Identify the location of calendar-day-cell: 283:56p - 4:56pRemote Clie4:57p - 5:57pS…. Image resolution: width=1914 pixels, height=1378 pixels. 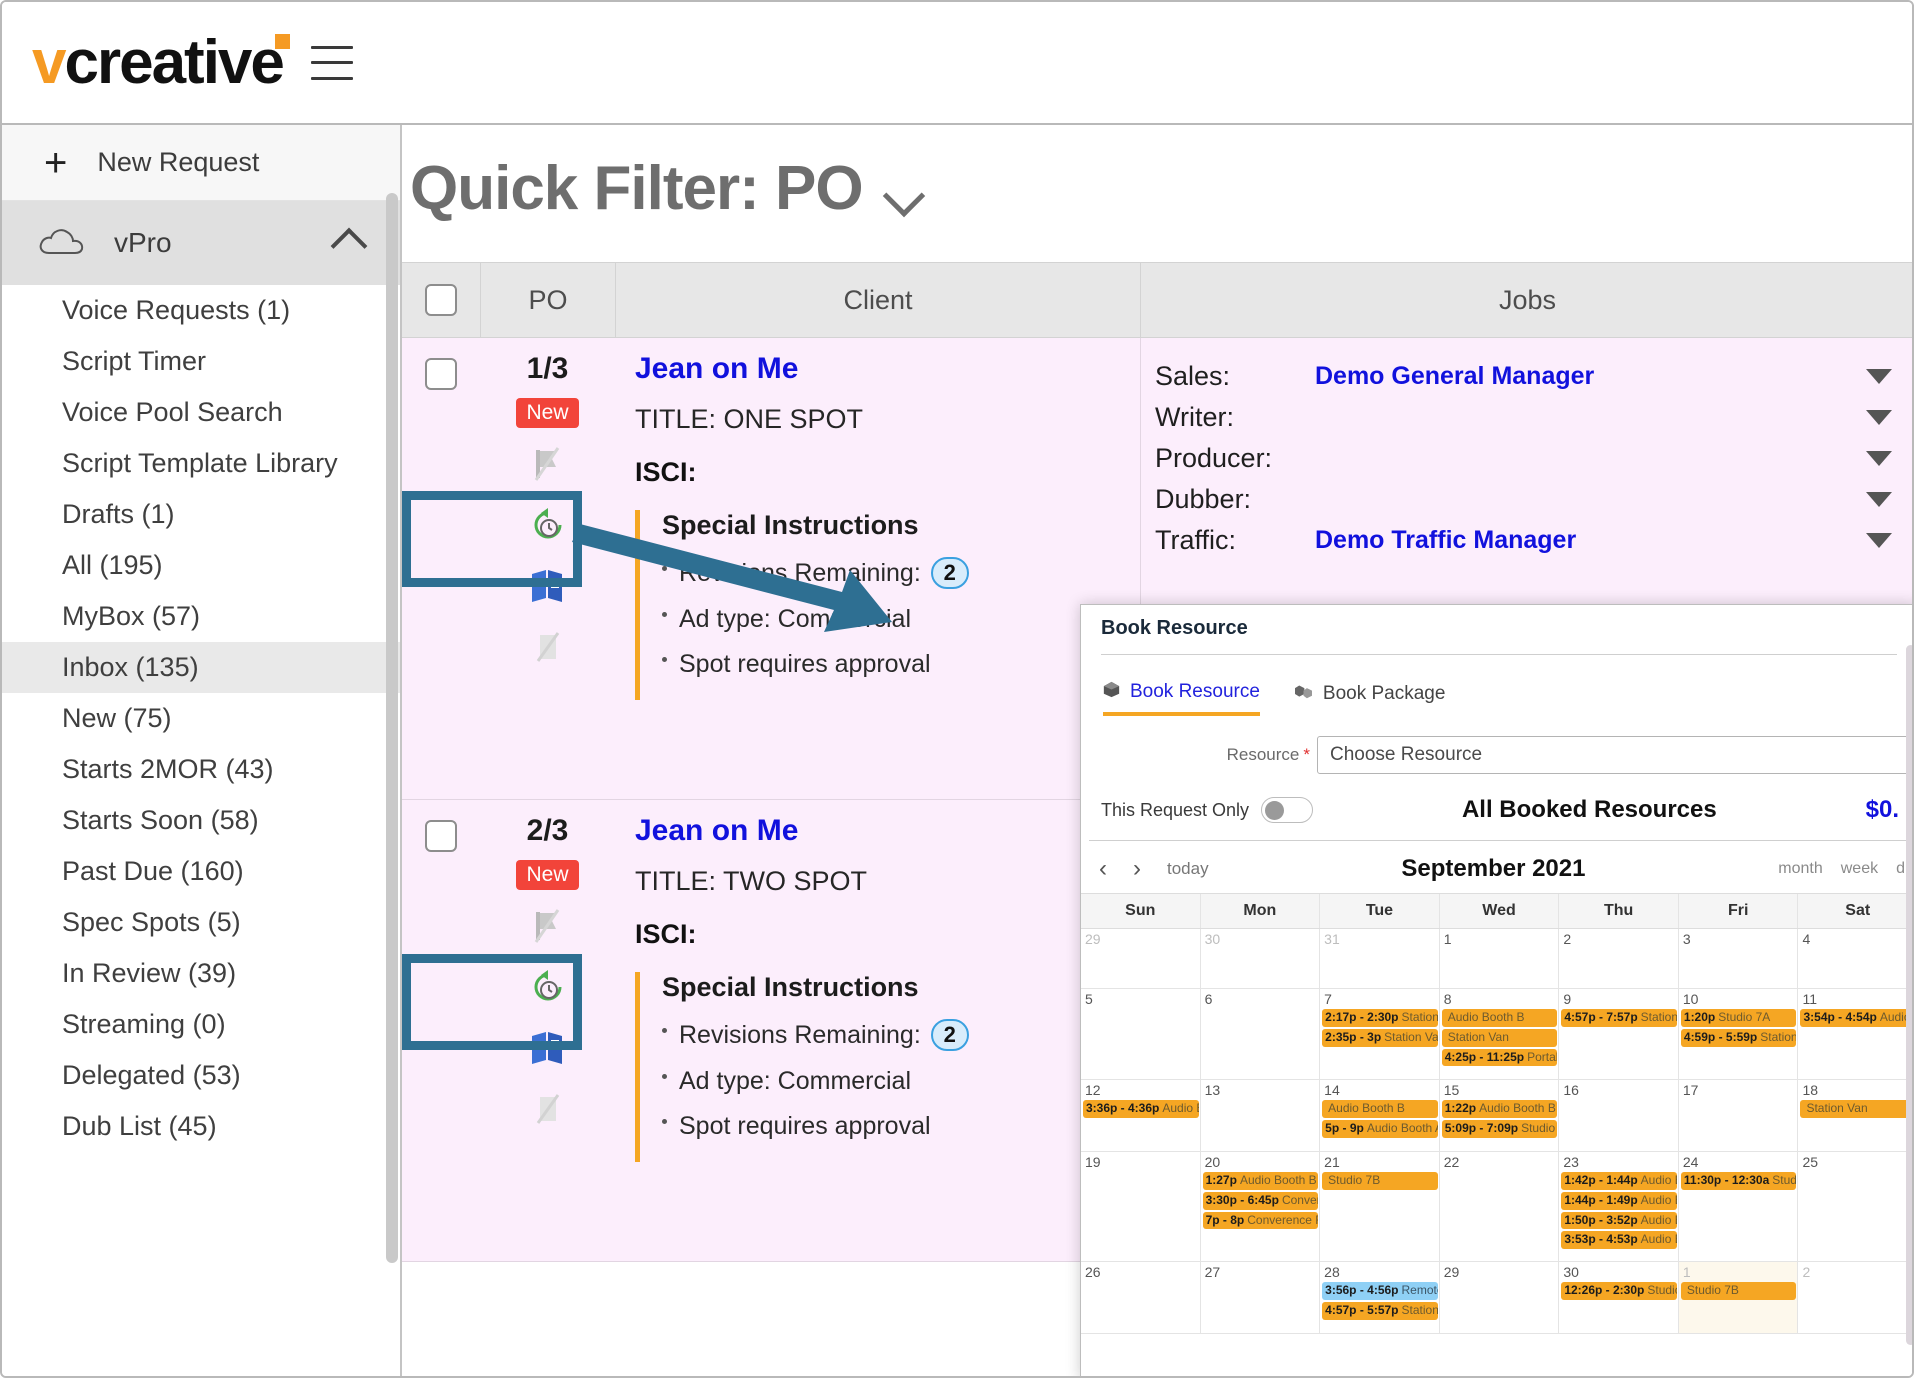
(1379, 1297).